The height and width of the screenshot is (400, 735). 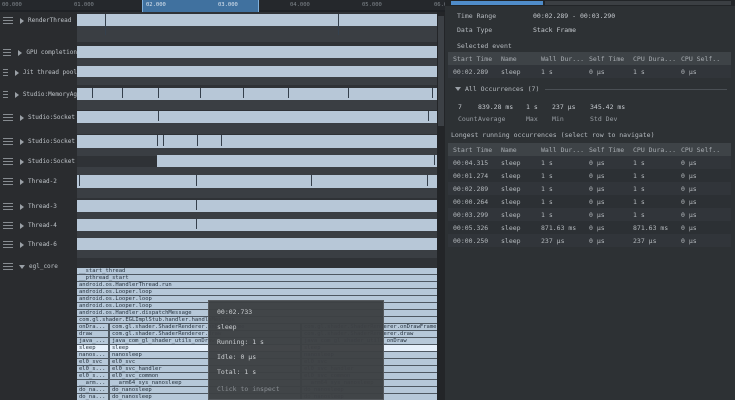 What do you see at coordinates (22, 266) in the screenshot?
I see `collapse-arrow-icon` at bounding box center [22, 266].